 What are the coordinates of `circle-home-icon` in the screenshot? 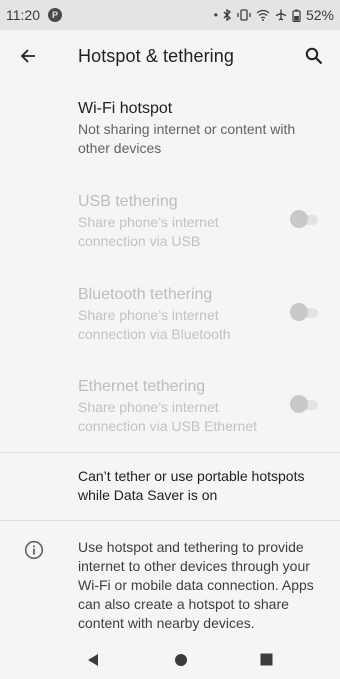 It's located at (181, 659).